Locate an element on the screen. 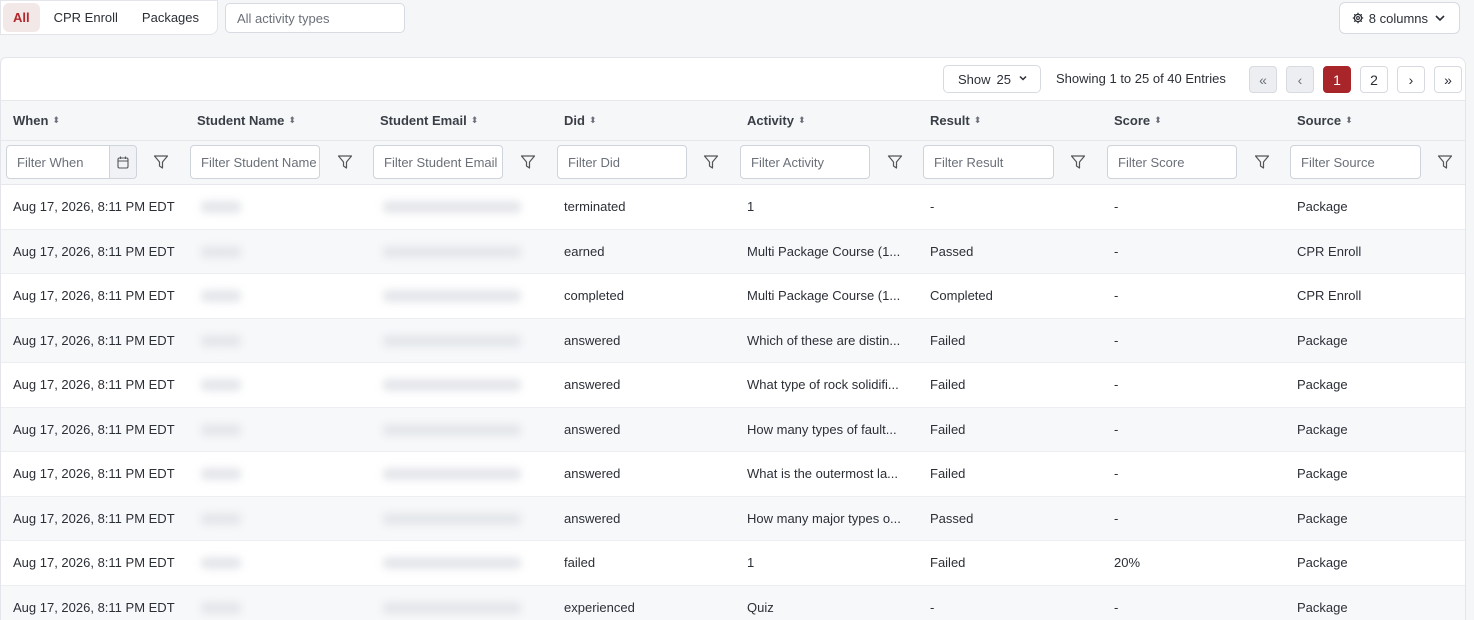  prev-page-button: ‹ is located at coordinates (1300, 79).